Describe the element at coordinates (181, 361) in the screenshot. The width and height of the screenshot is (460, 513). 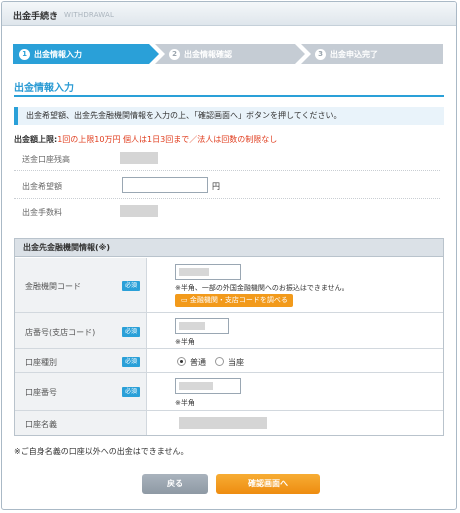
I see `account-type-futsu-radio` at that location.